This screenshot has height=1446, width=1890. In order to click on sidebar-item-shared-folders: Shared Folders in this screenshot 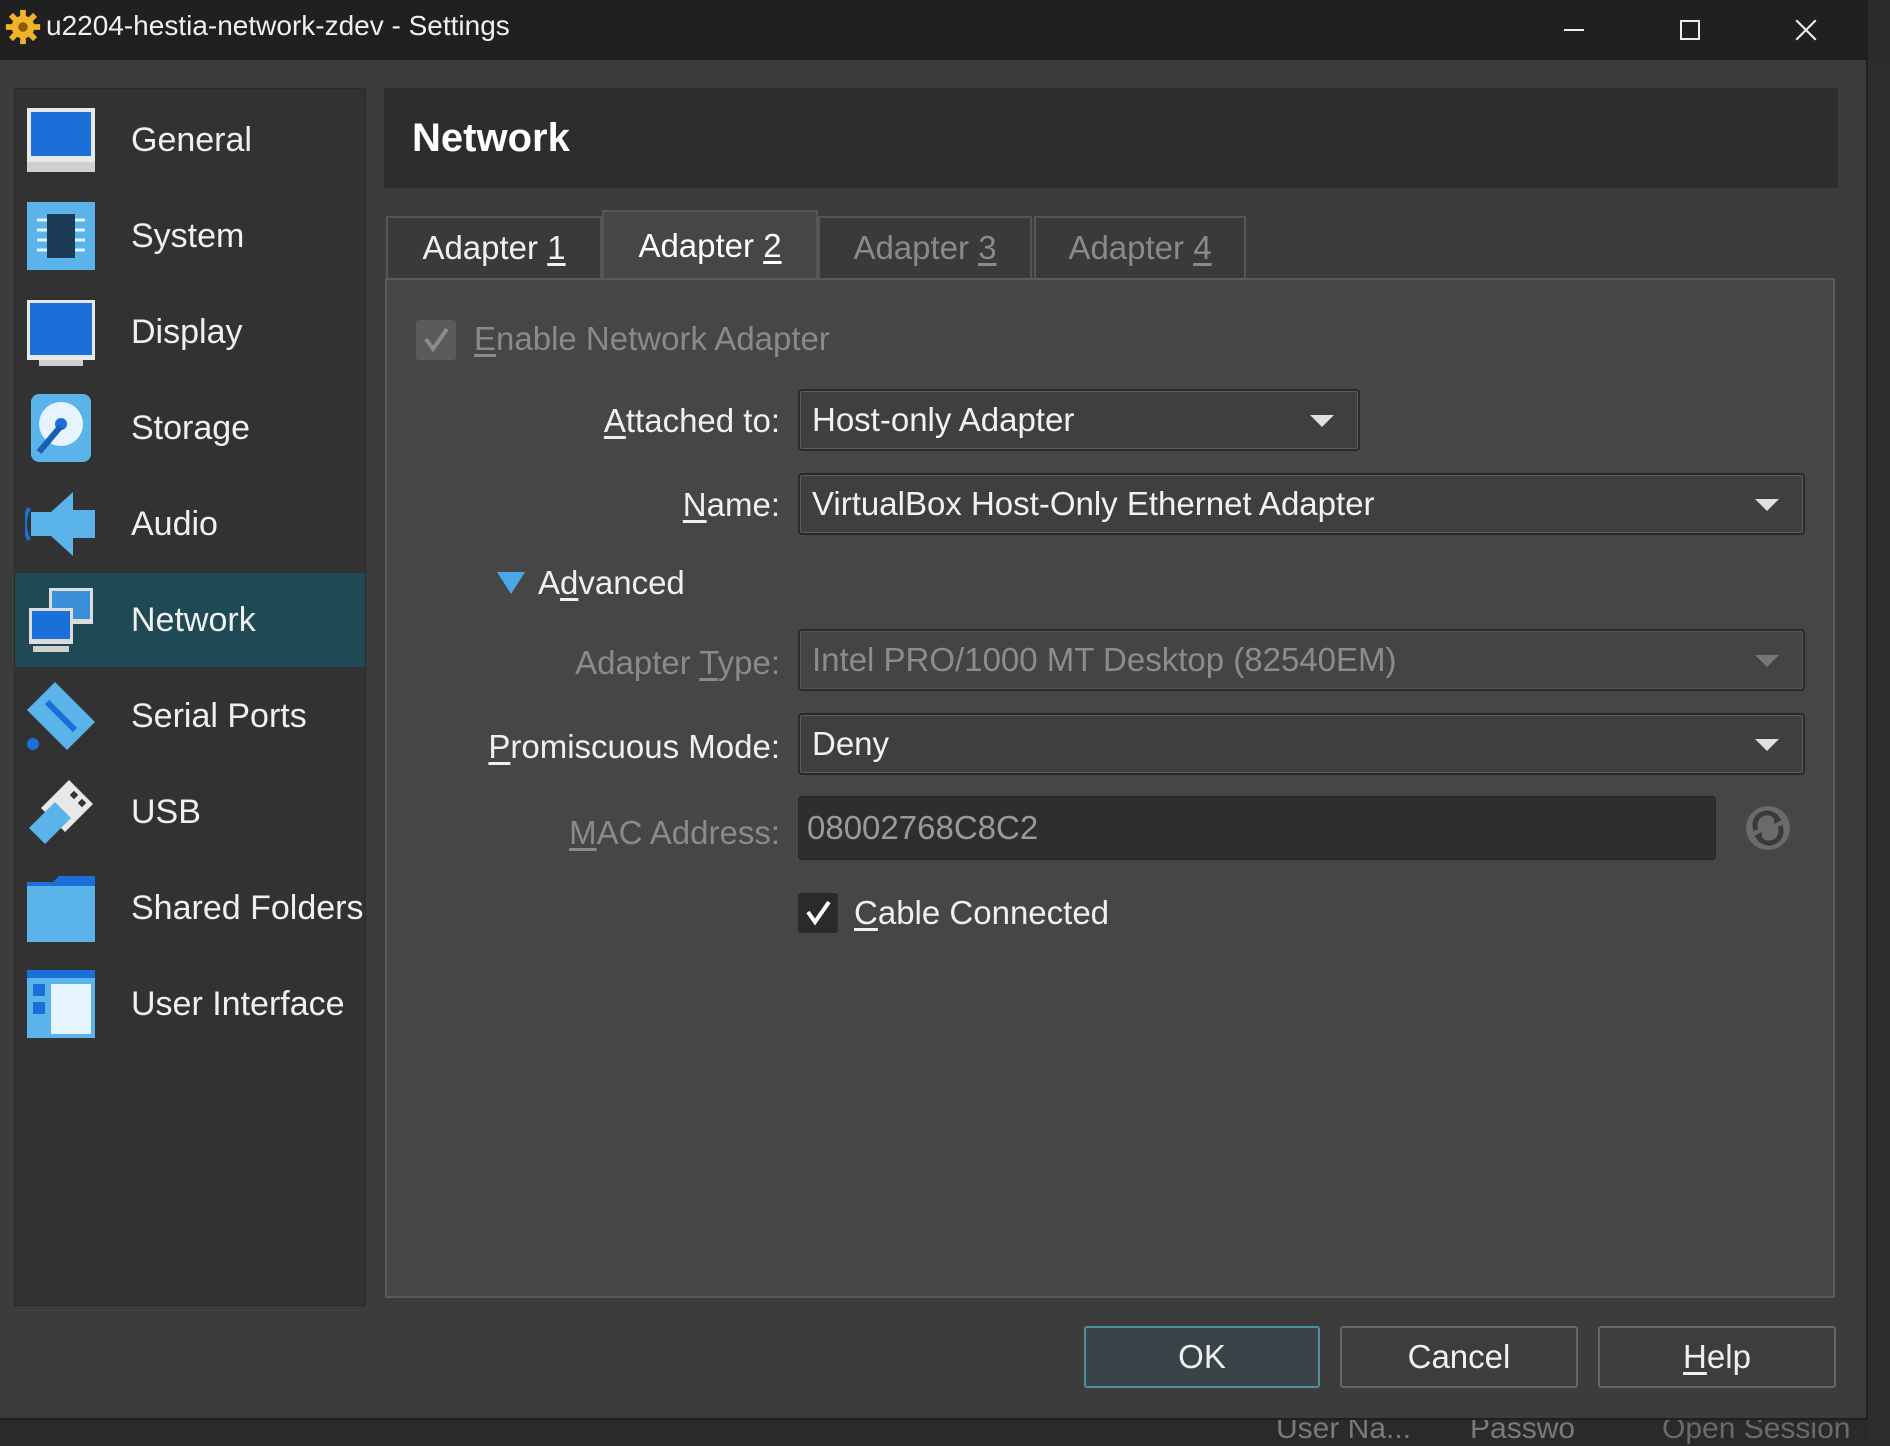, I will do `click(190, 908)`.